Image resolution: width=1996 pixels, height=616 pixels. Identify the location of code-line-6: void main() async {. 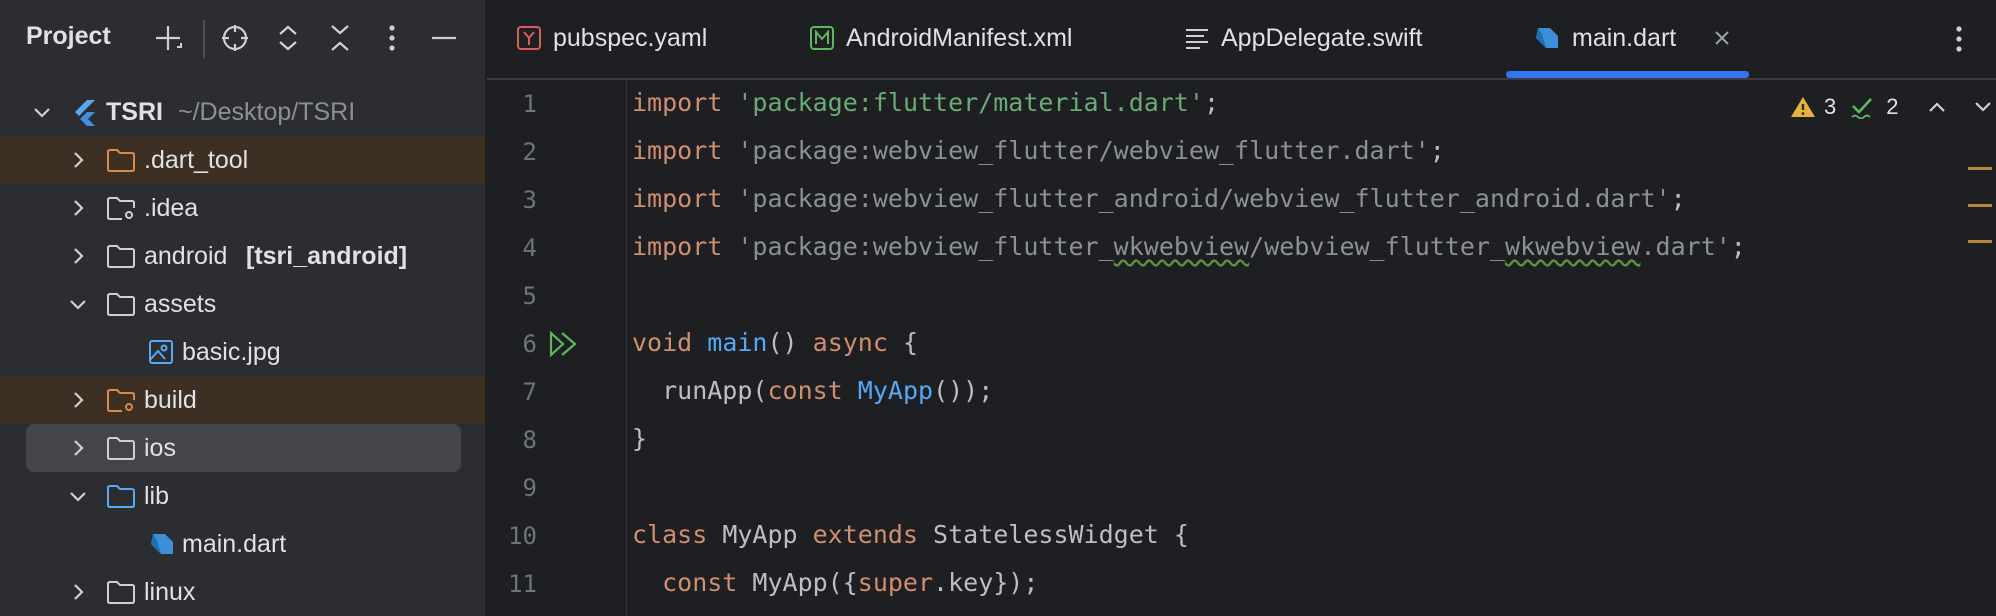
(775, 342).